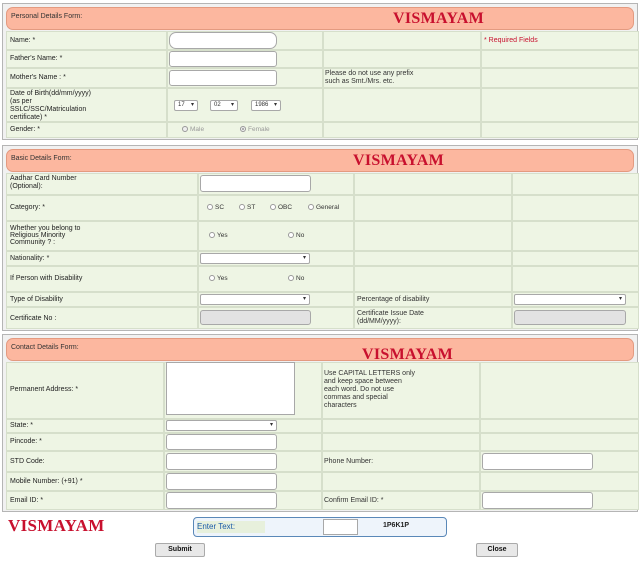 The height and width of the screenshot is (561, 640). Describe the element at coordinates (537, 461) in the screenshot. I see `phone-number-input` at that location.